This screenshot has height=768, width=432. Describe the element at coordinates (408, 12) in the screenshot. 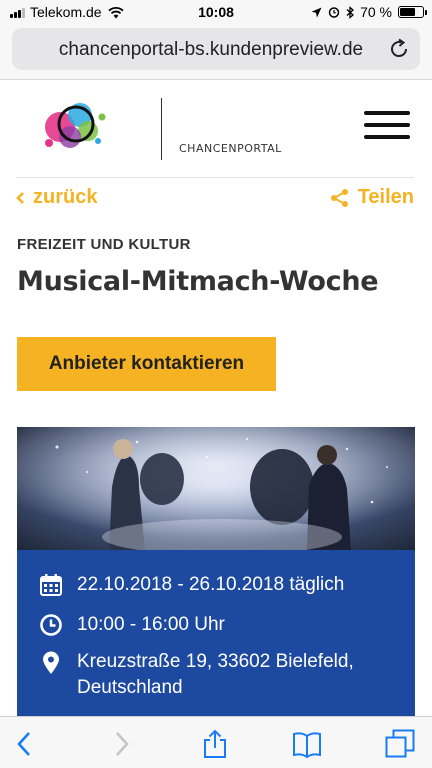

I see `battery-level` at that location.